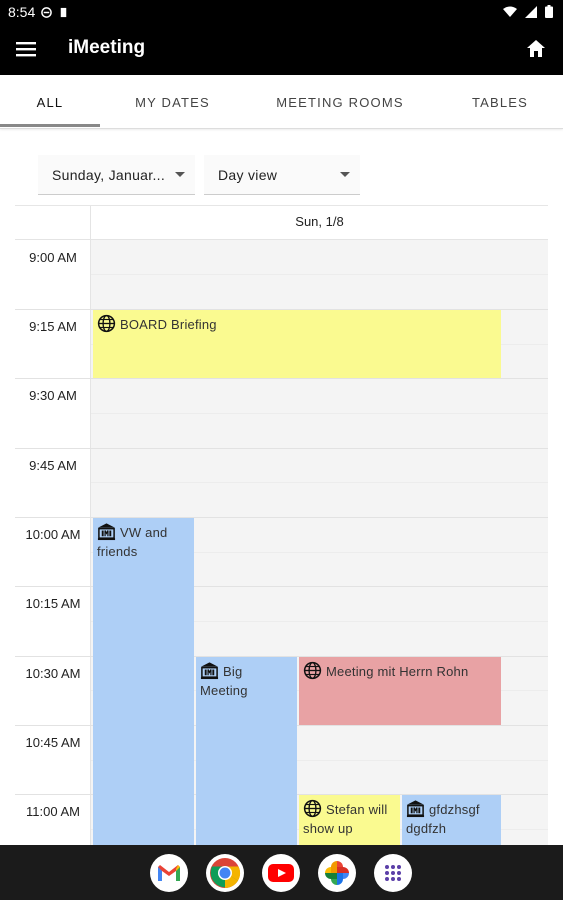 The width and height of the screenshot is (563, 900). What do you see at coordinates (53, 465) in the screenshot?
I see `time-label: 9:45 AM` at bounding box center [53, 465].